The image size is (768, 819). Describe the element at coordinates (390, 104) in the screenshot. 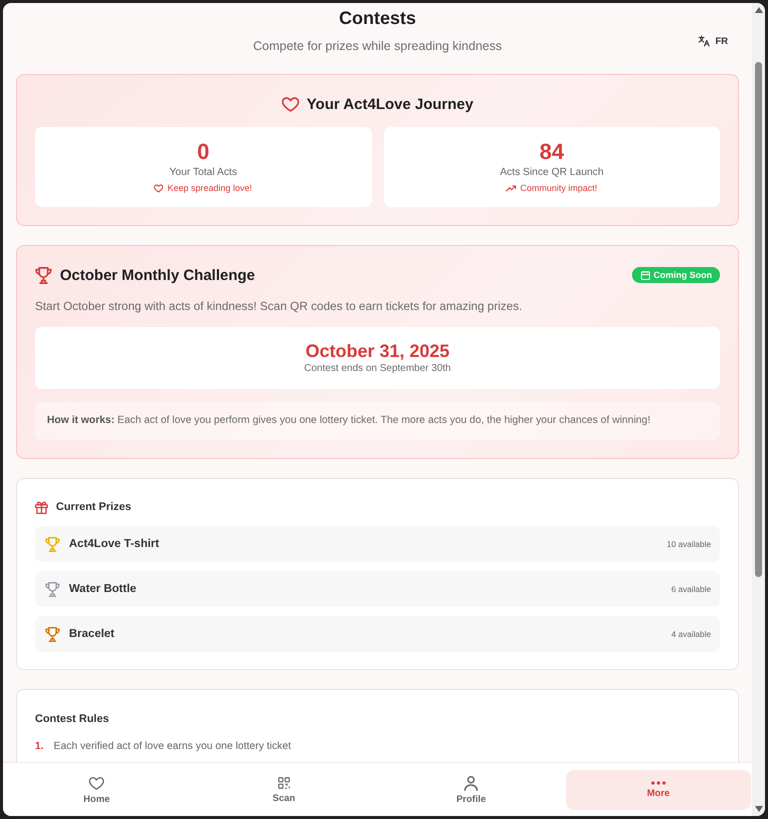

I see `journey-title: Your Act4Love Journey` at that location.